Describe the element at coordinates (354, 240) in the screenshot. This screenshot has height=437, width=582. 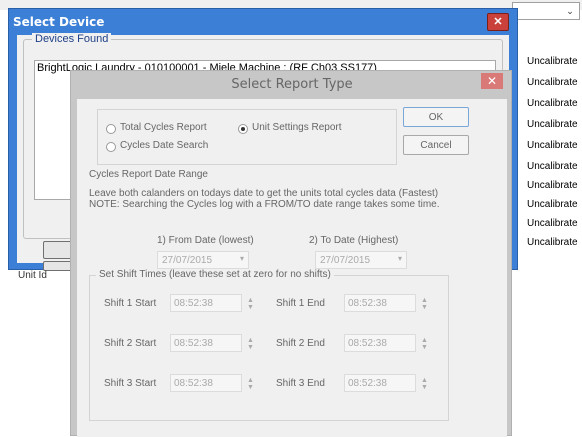
I see `to-date-label: 2) To Date (Highest)` at that location.